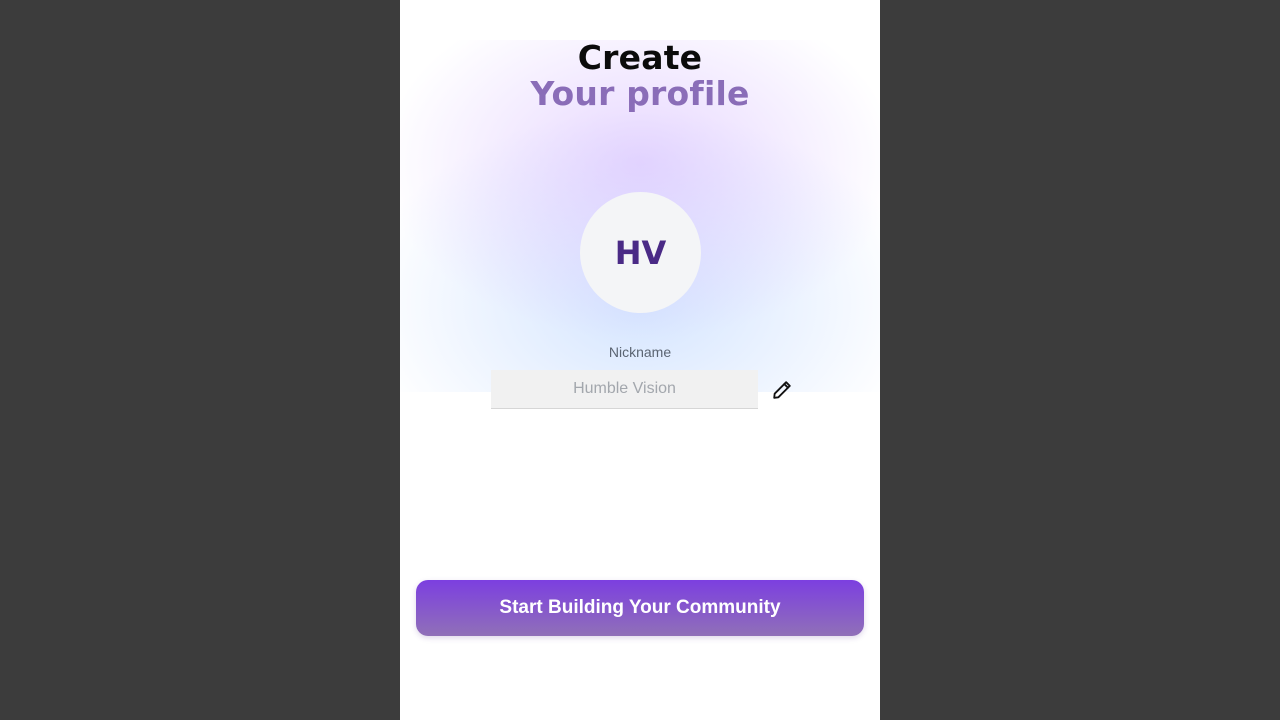 This screenshot has height=720, width=1280. I want to click on pencil-icon, so click(782, 390).